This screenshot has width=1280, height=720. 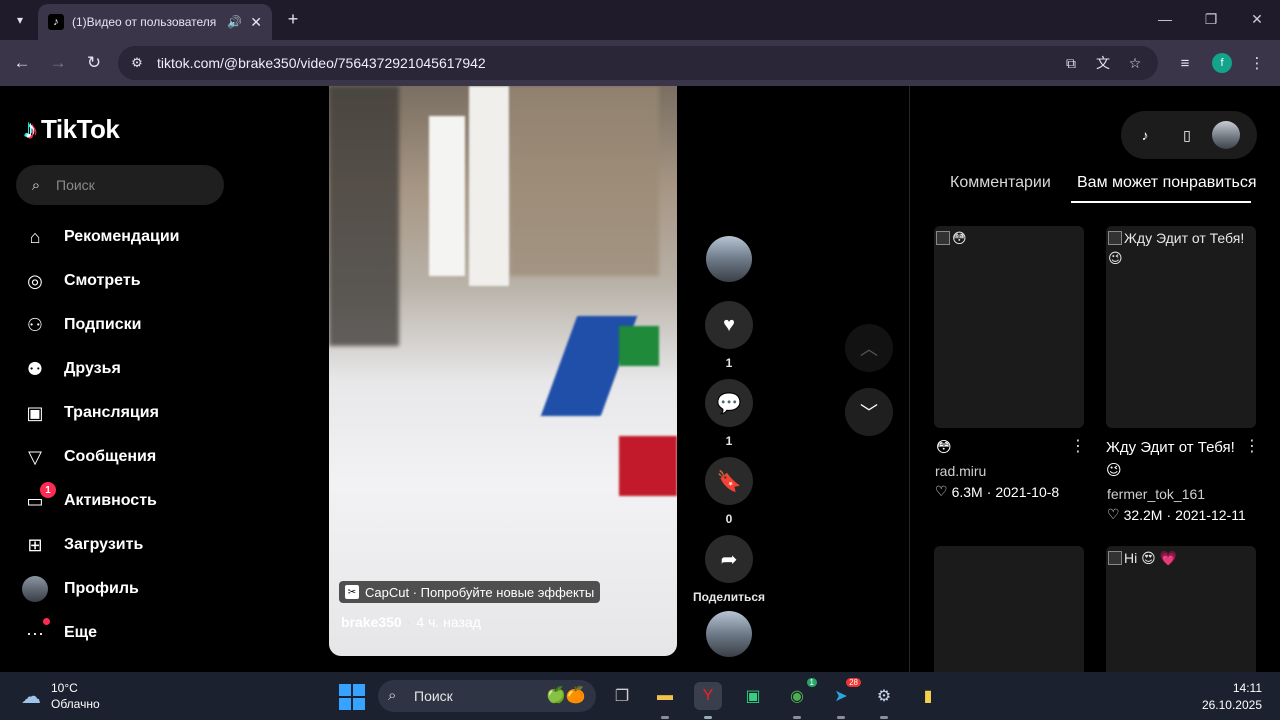 What do you see at coordinates (81, 281) in the screenshot?
I see `nav-explore: ◎ Смотреть` at bounding box center [81, 281].